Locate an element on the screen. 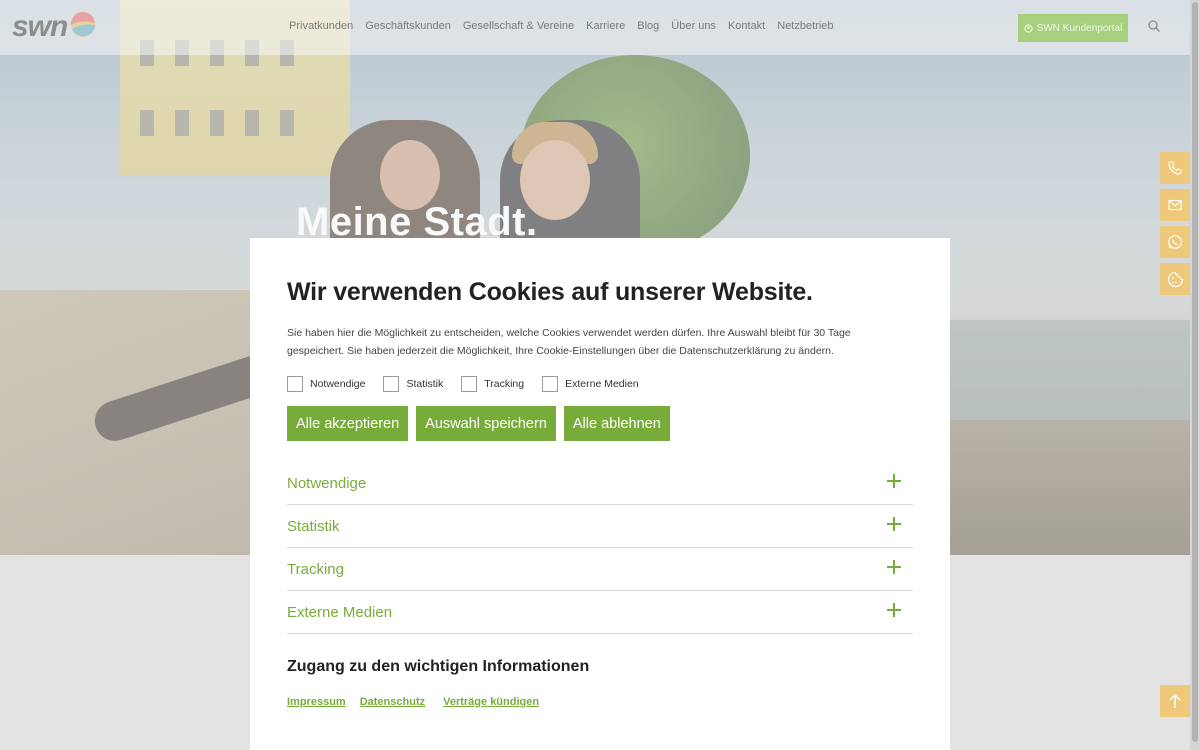 The height and width of the screenshot is (750, 1200). site-logo: swn is located at coordinates (54, 27).